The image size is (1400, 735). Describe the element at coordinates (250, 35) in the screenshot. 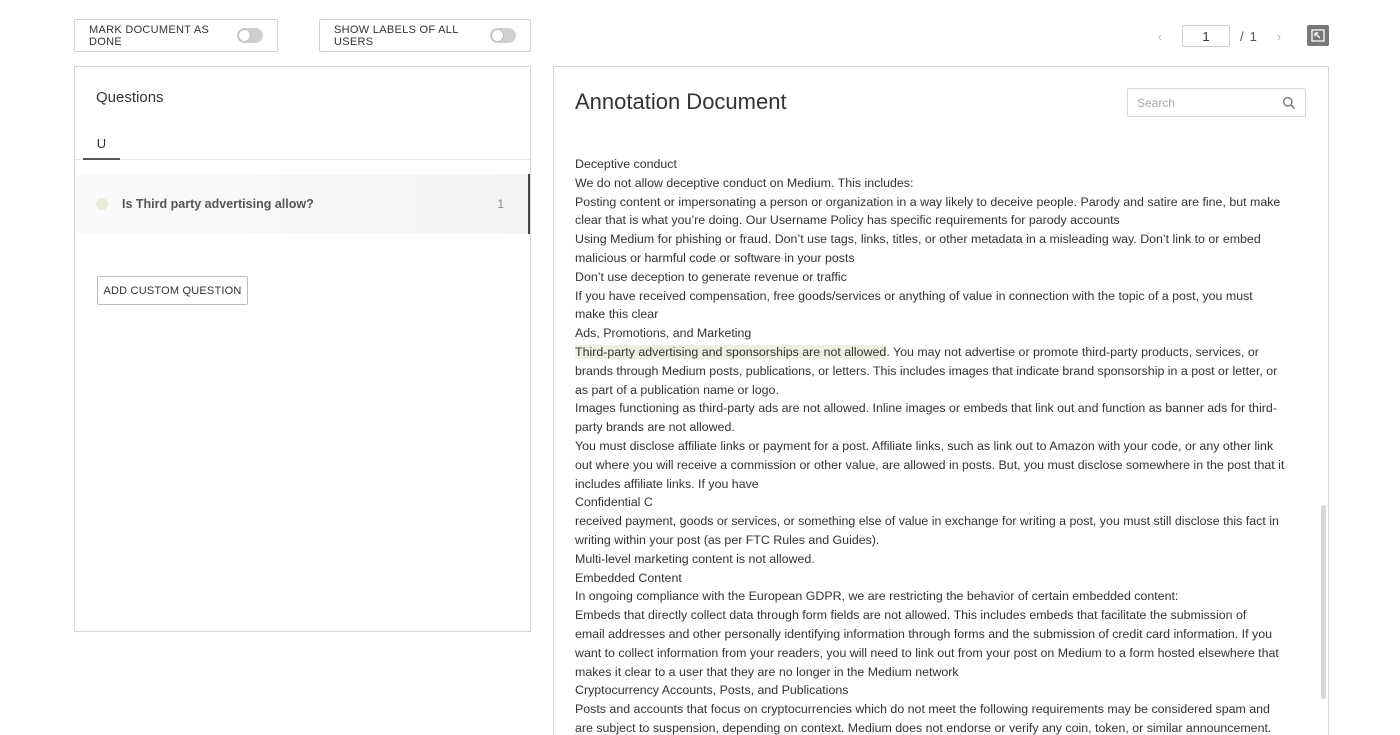

I see `mark-done-switch` at that location.